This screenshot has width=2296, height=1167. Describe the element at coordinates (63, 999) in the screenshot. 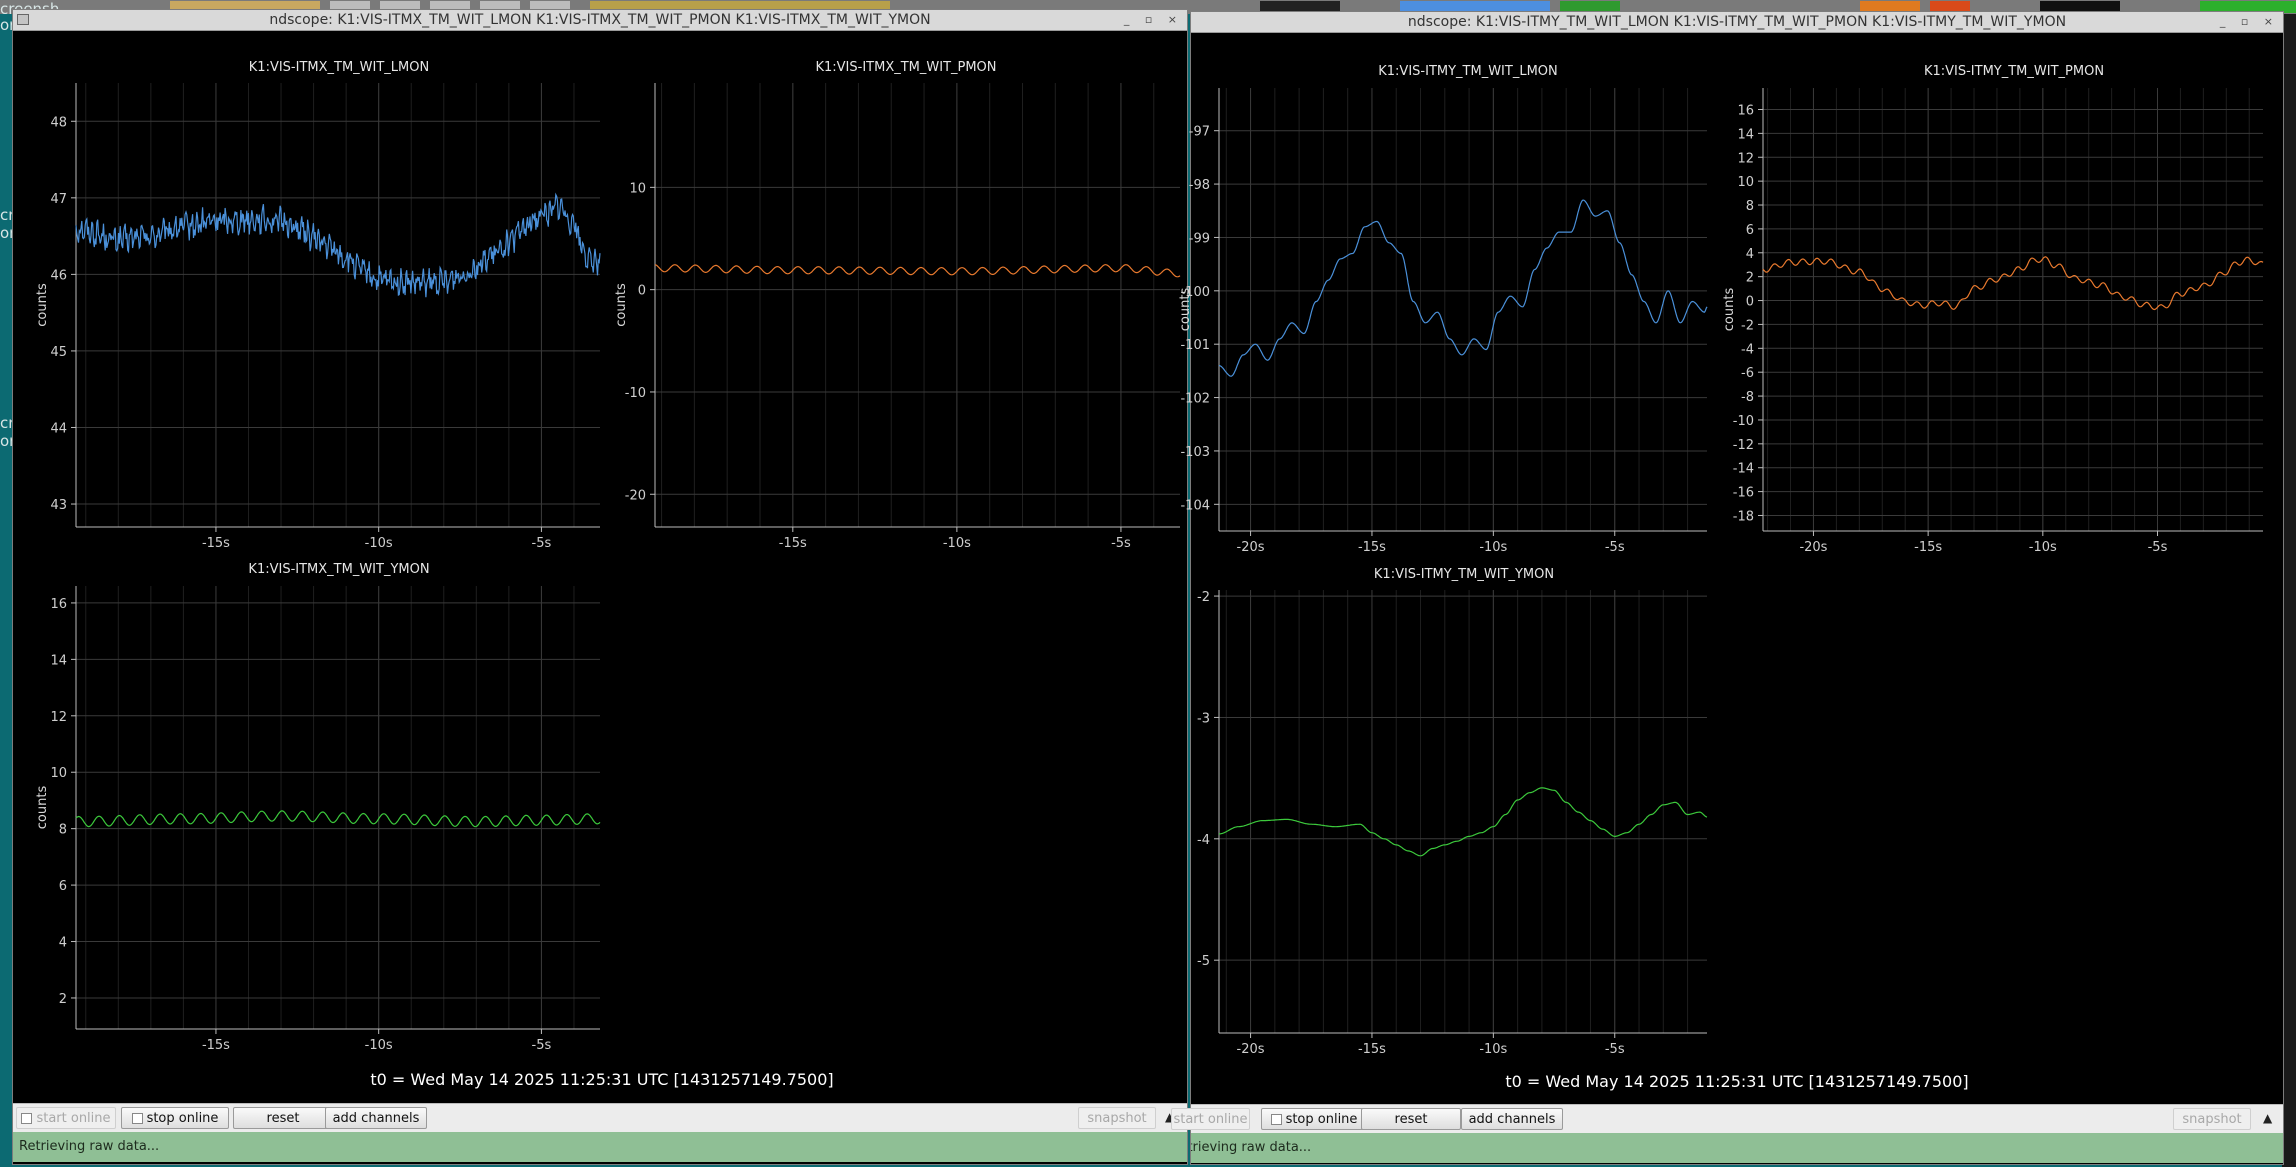

I see `y-tick-label: 2` at that location.